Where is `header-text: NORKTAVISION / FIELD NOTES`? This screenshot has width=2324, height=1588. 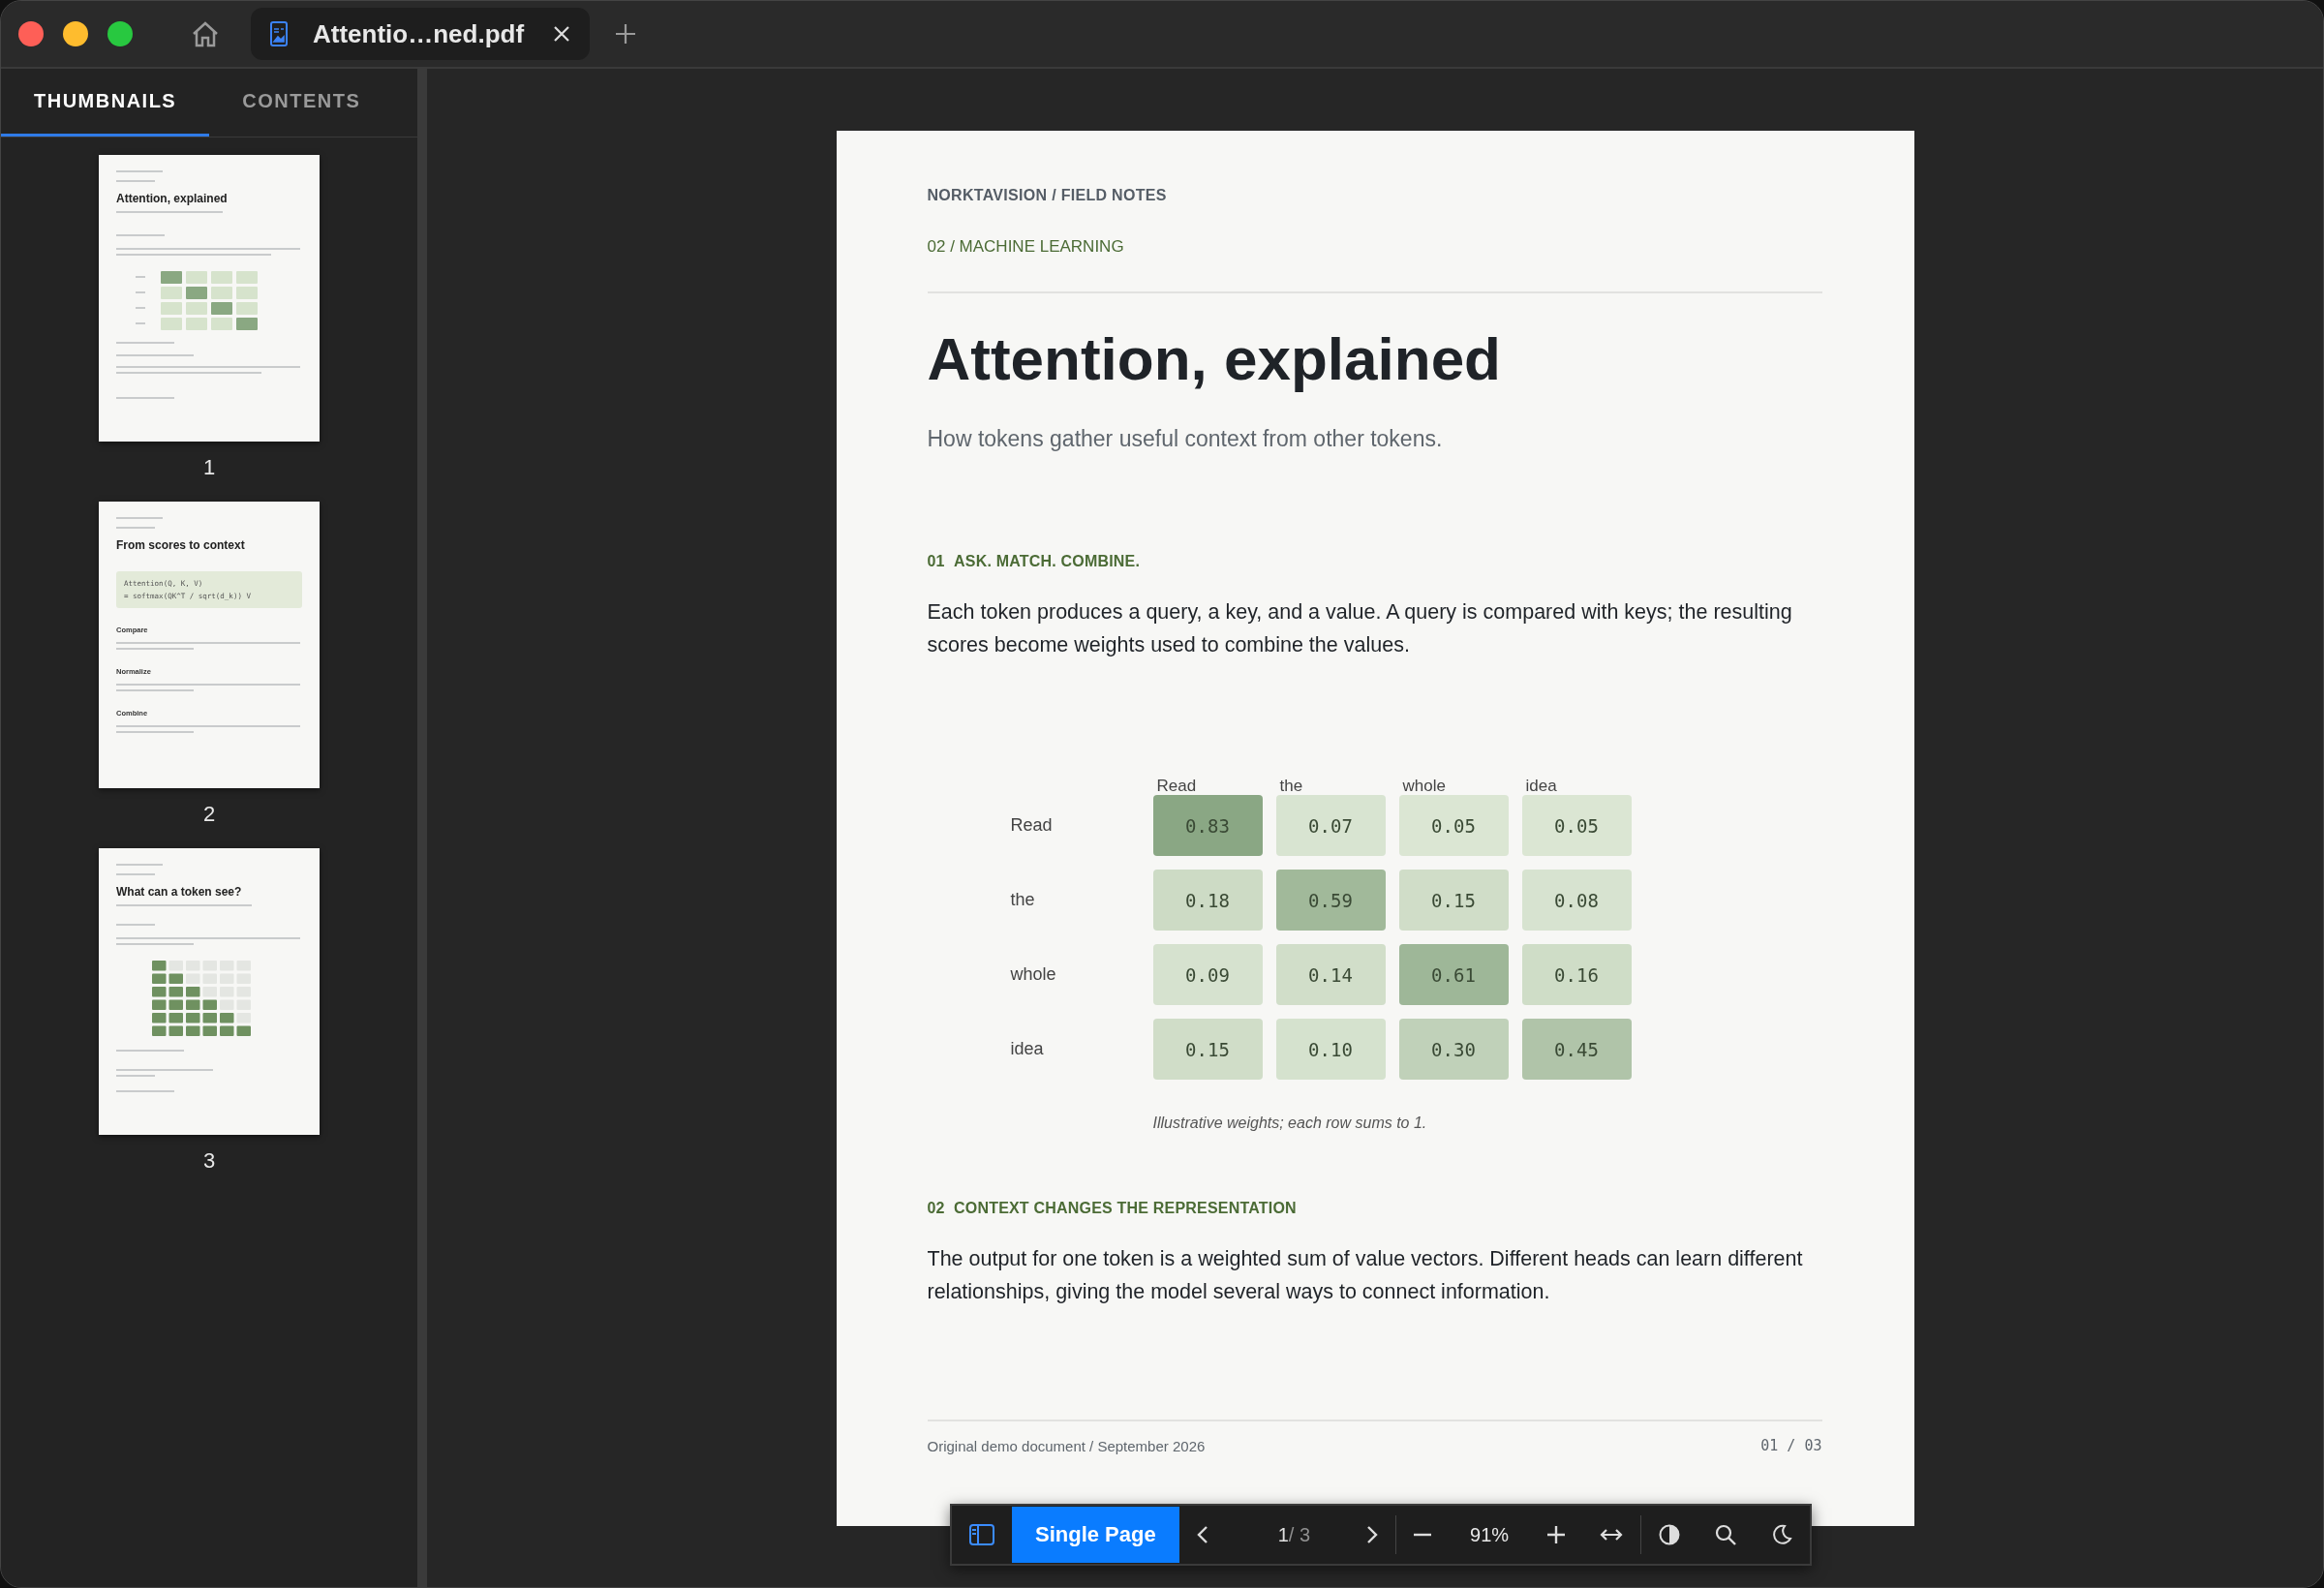
header-text: NORKTAVISION / FIELD NOTES is located at coordinates (1048, 195).